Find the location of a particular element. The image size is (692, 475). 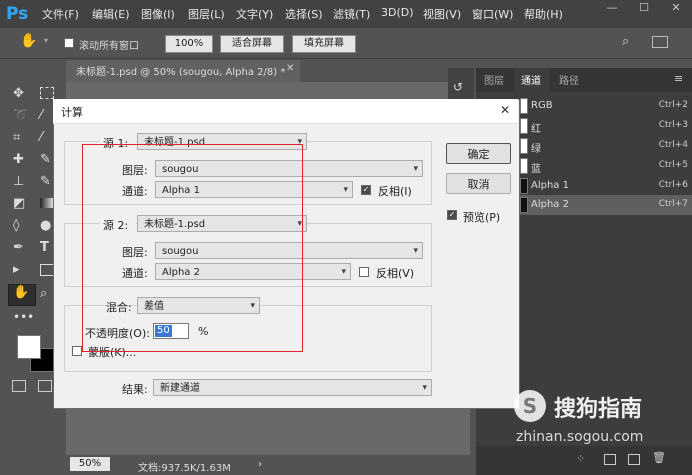

healing-brush-icon: ✚ is located at coordinates (18, 159).